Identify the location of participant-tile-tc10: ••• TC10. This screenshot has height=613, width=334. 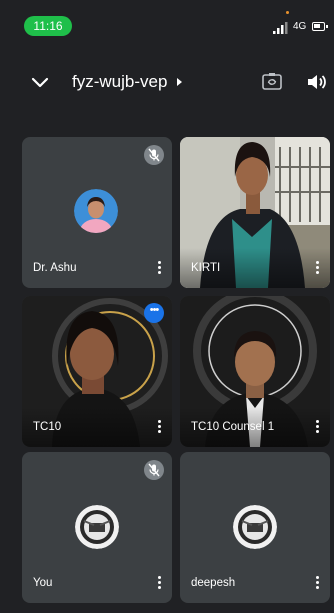
(97, 371).